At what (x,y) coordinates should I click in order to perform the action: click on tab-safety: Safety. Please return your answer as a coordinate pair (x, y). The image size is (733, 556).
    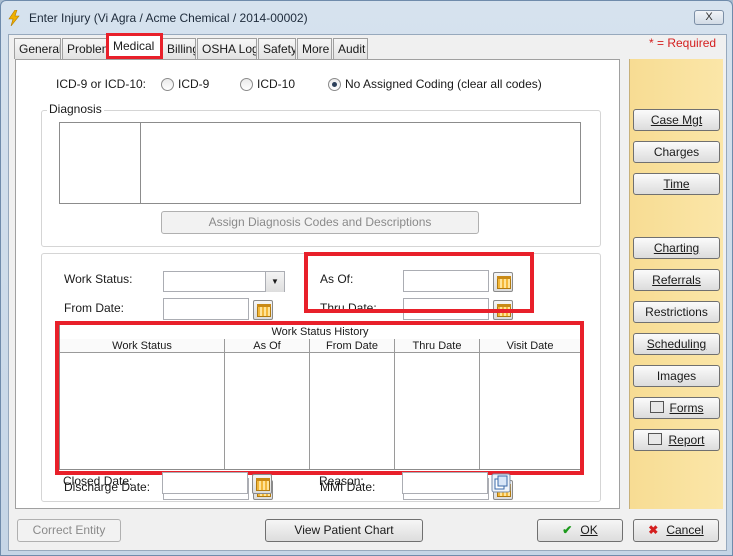
    Looking at the image, I should click on (277, 48).